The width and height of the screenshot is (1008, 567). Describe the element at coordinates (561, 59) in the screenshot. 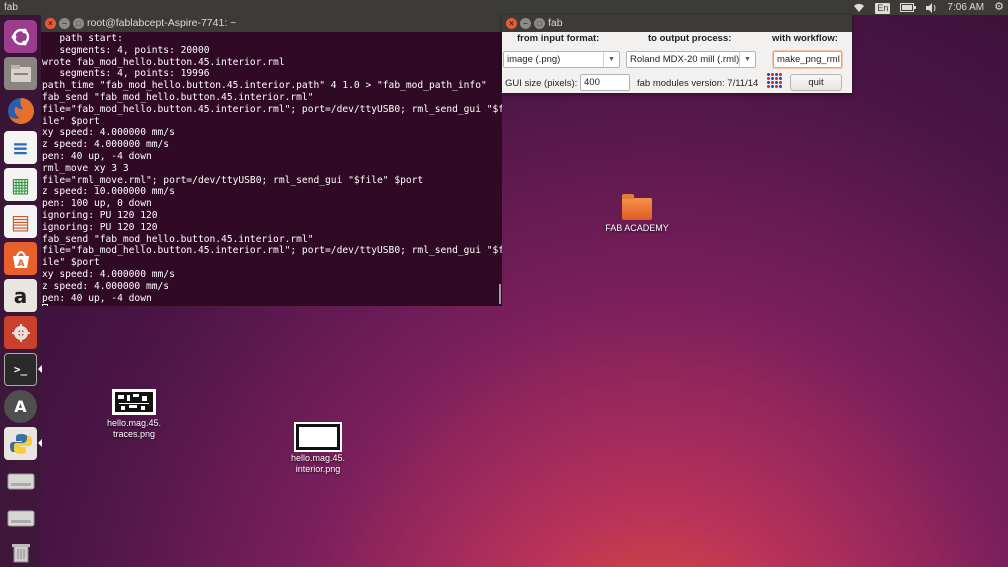

I see `input-format-select: image (.png) ▼` at that location.